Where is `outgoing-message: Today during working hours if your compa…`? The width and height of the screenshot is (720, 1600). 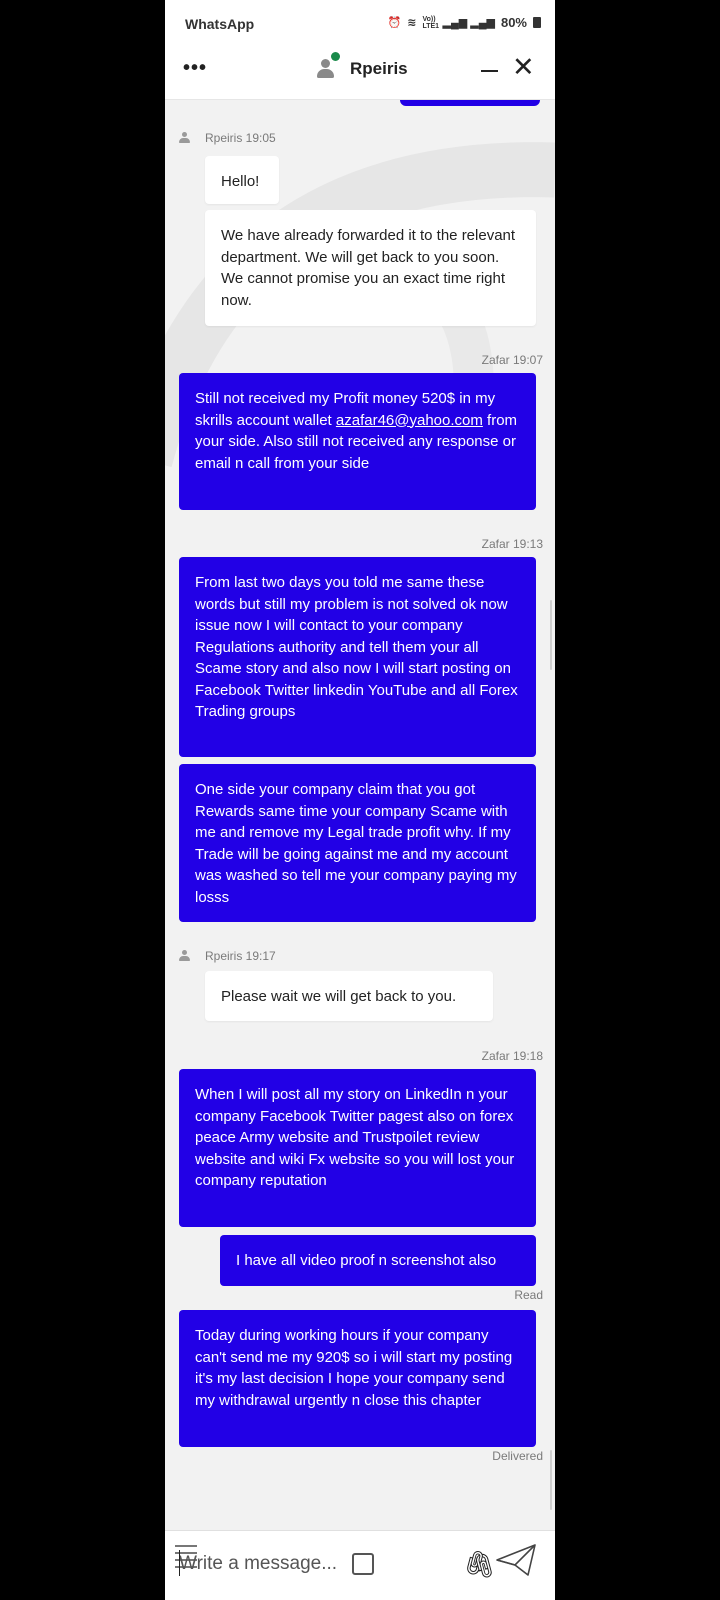 outgoing-message: Today during working hours if your compa… is located at coordinates (357, 1378).